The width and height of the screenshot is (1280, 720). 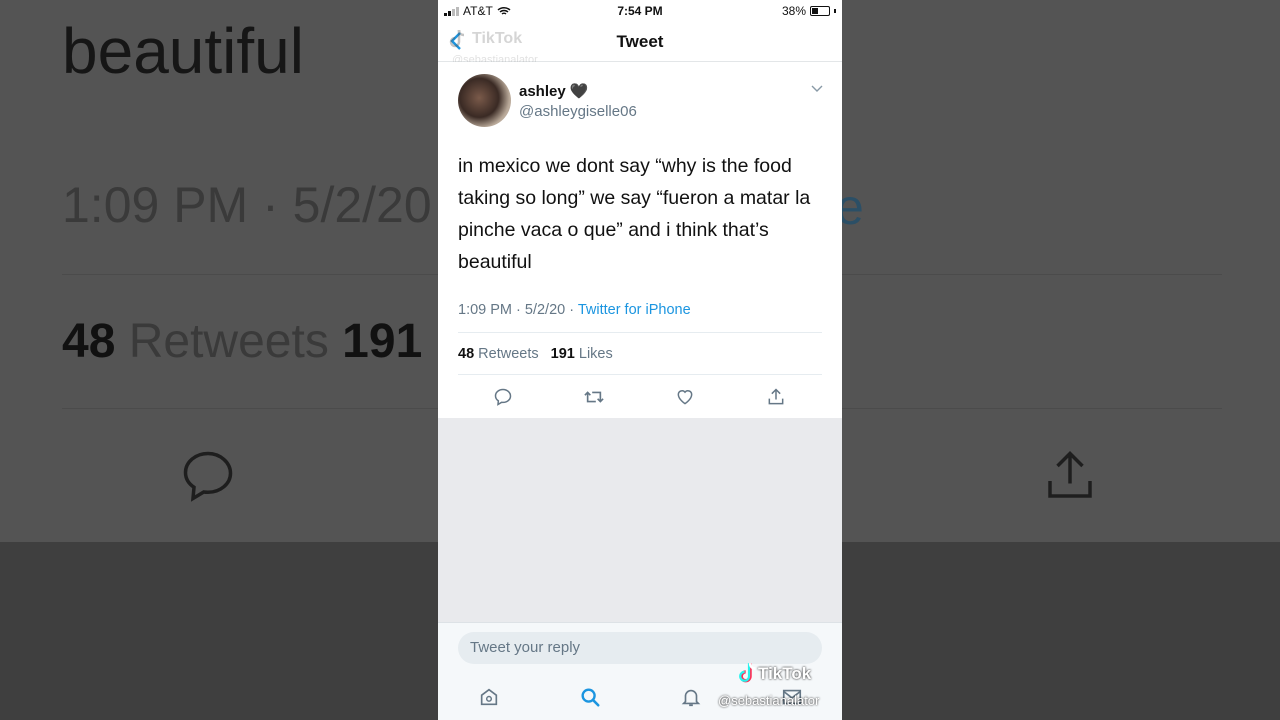 What do you see at coordinates (183, 51) in the screenshot?
I see `background-word: beautiful` at bounding box center [183, 51].